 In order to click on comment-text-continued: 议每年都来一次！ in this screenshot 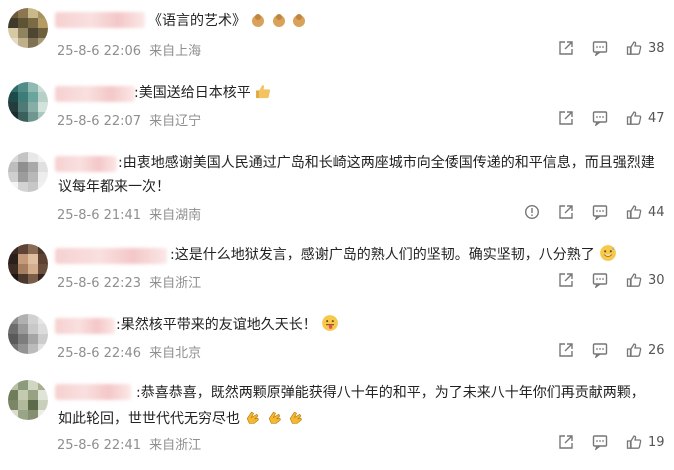, I will do `click(114, 187)`.